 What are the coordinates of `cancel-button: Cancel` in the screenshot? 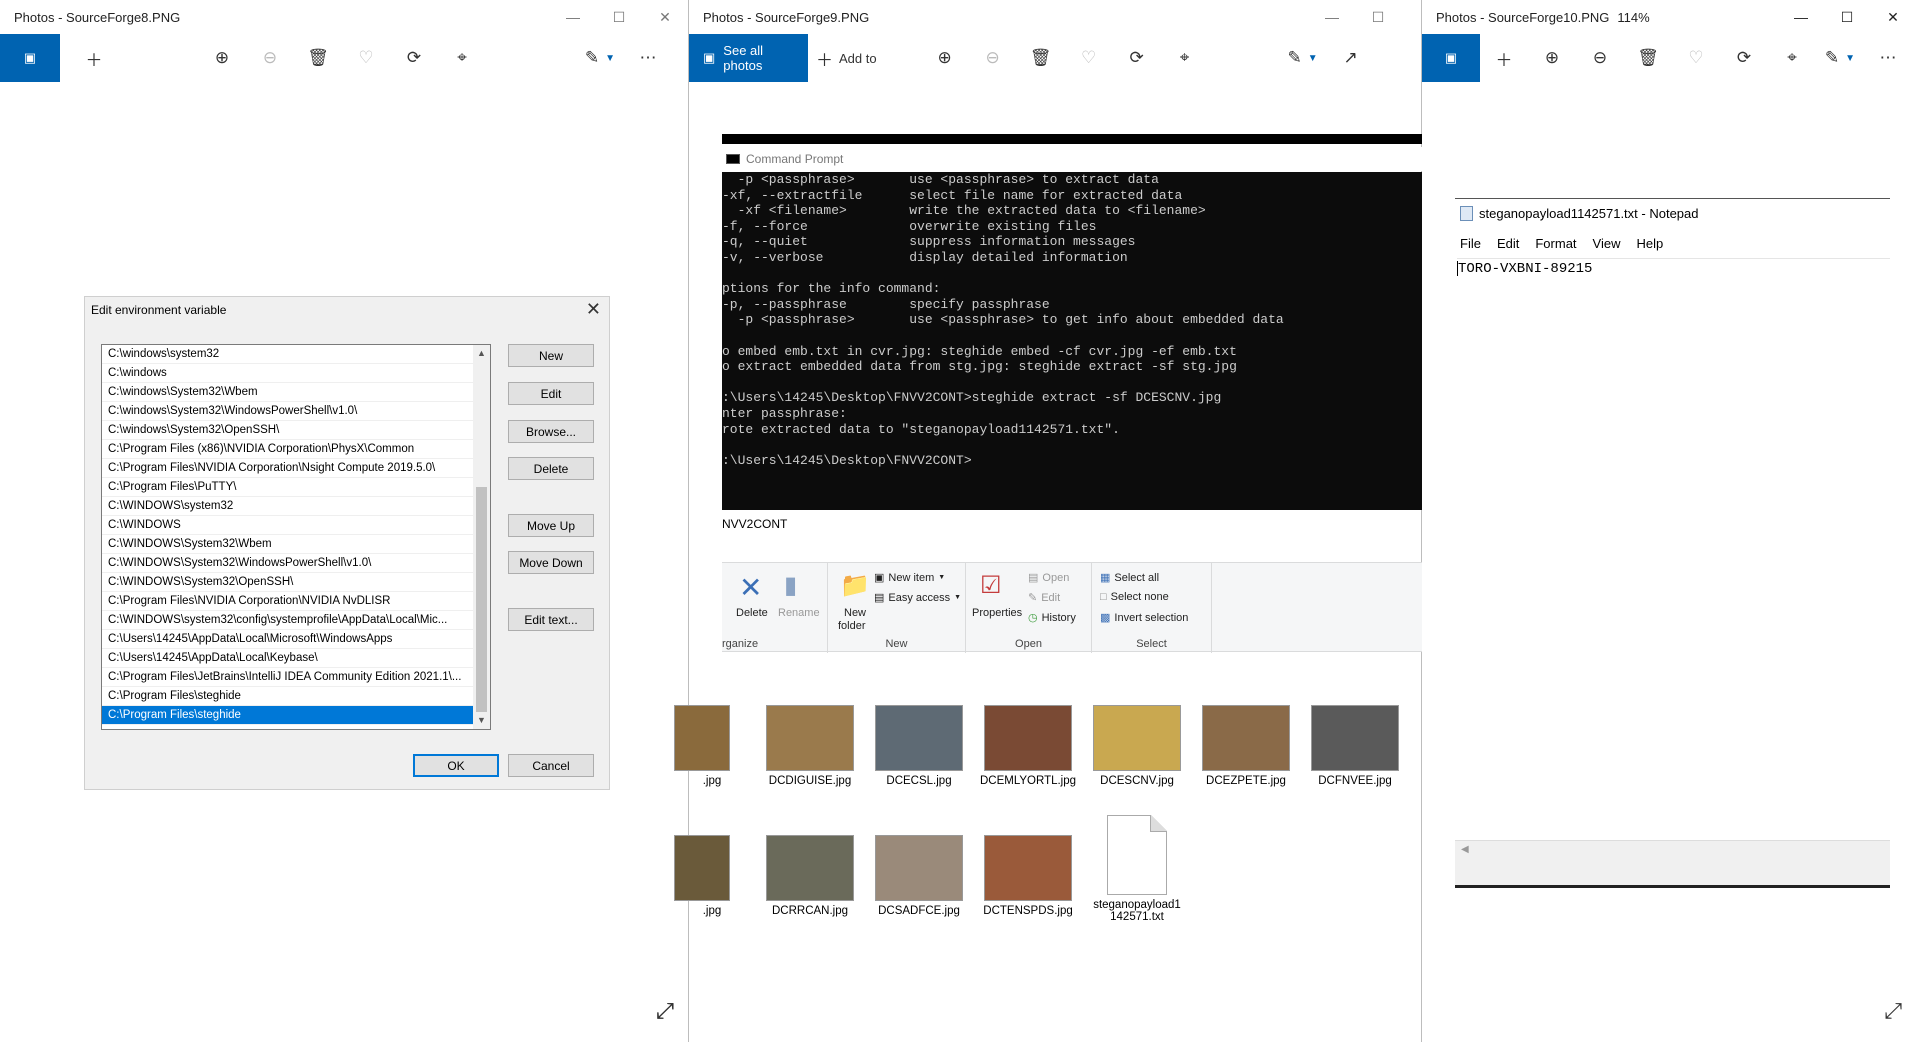 It's located at (551, 765).